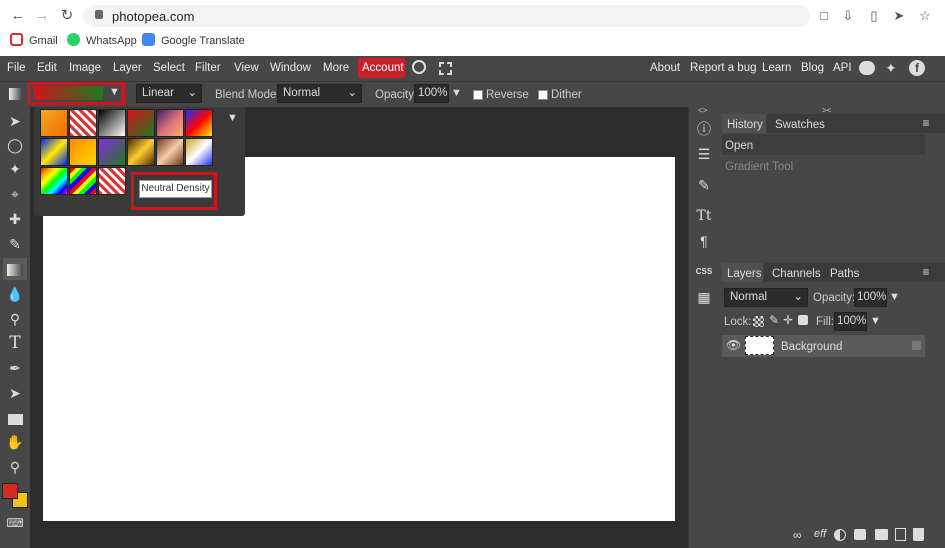 This screenshot has width=945, height=548. Describe the element at coordinates (925, 16) in the screenshot. I see `star-icon: ☆` at that location.